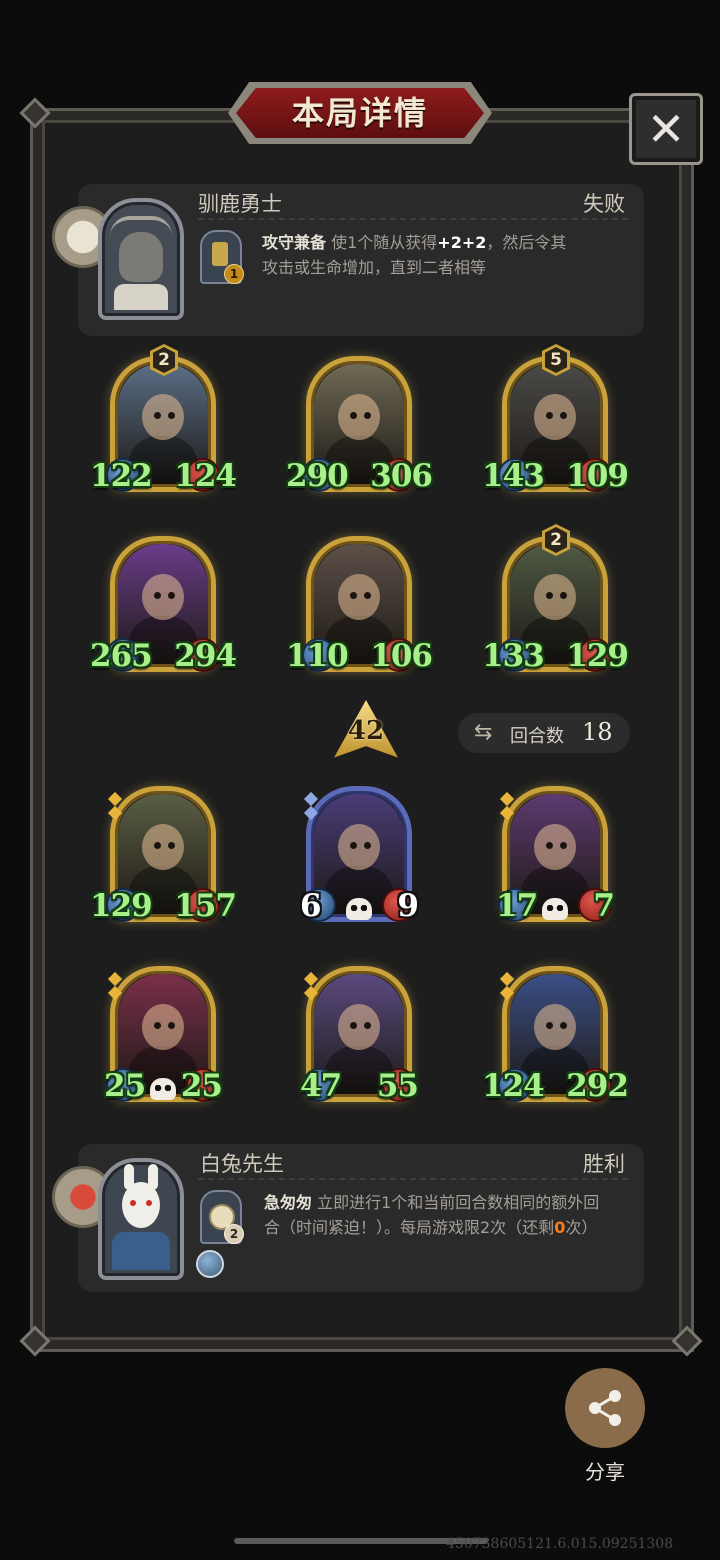  Describe the element at coordinates (597, 732) in the screenshot. I see `rounds-value: 18` at that location.